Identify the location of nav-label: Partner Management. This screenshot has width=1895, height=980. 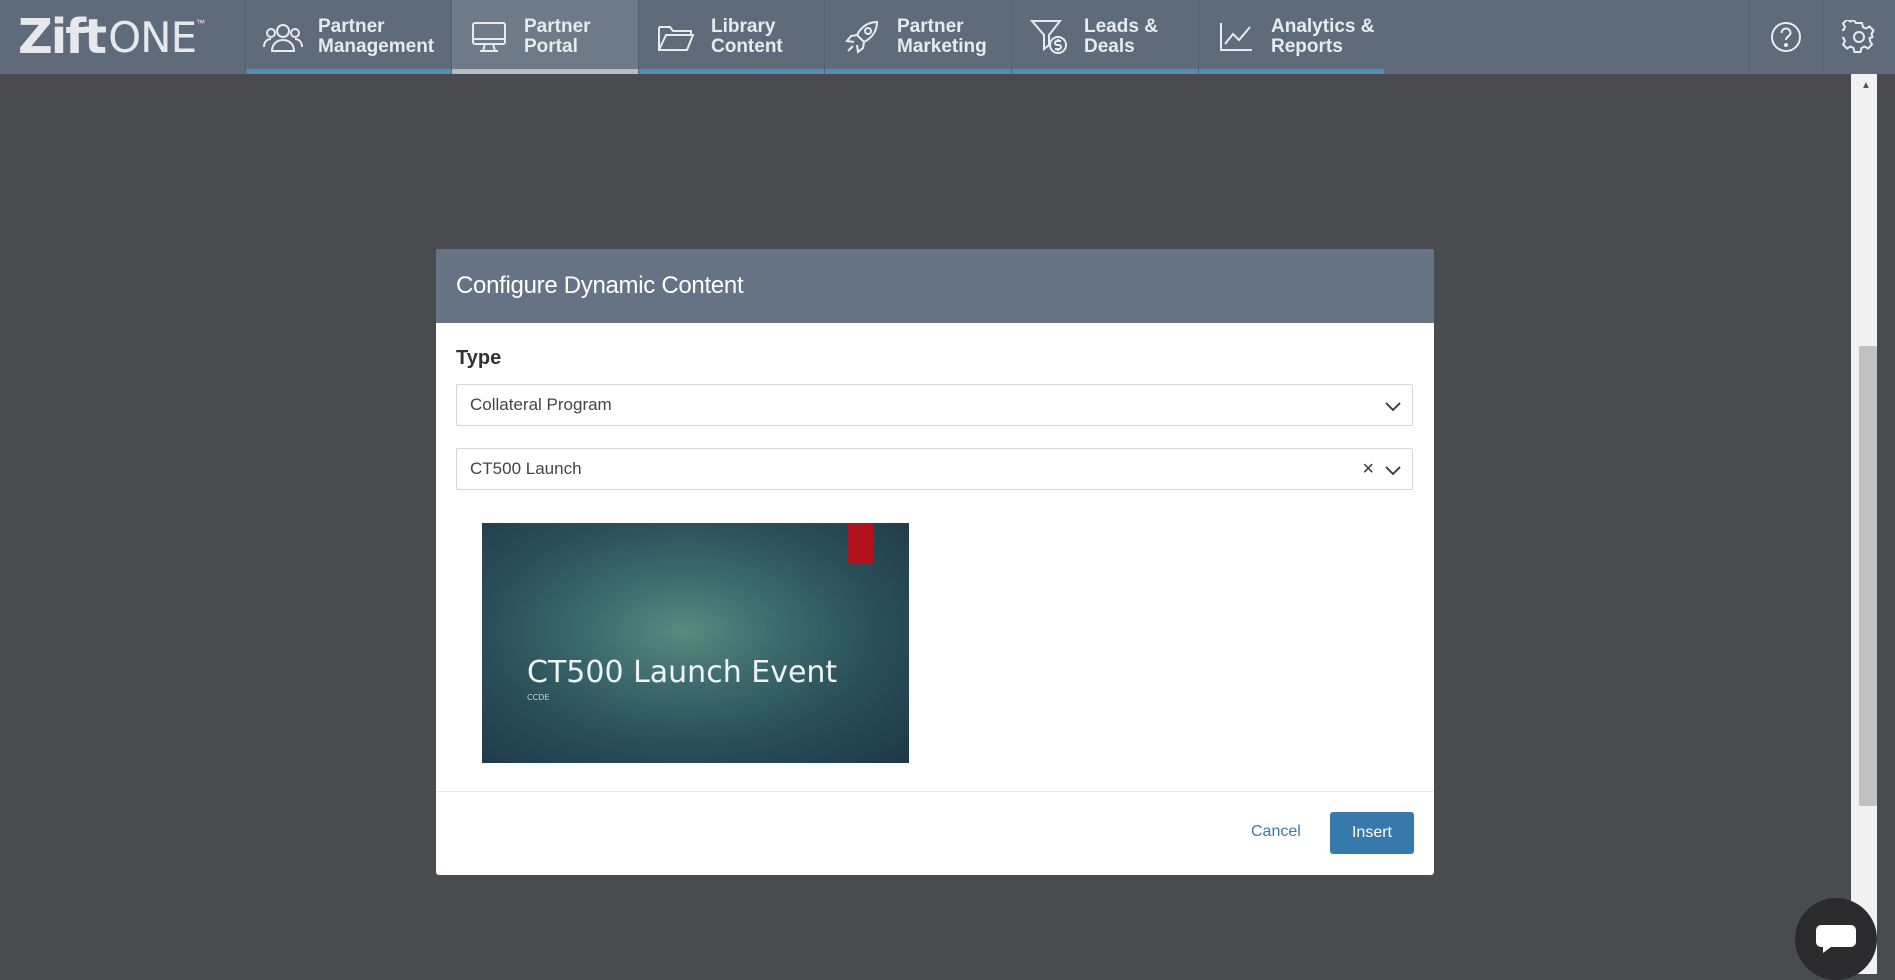
(376, 36).